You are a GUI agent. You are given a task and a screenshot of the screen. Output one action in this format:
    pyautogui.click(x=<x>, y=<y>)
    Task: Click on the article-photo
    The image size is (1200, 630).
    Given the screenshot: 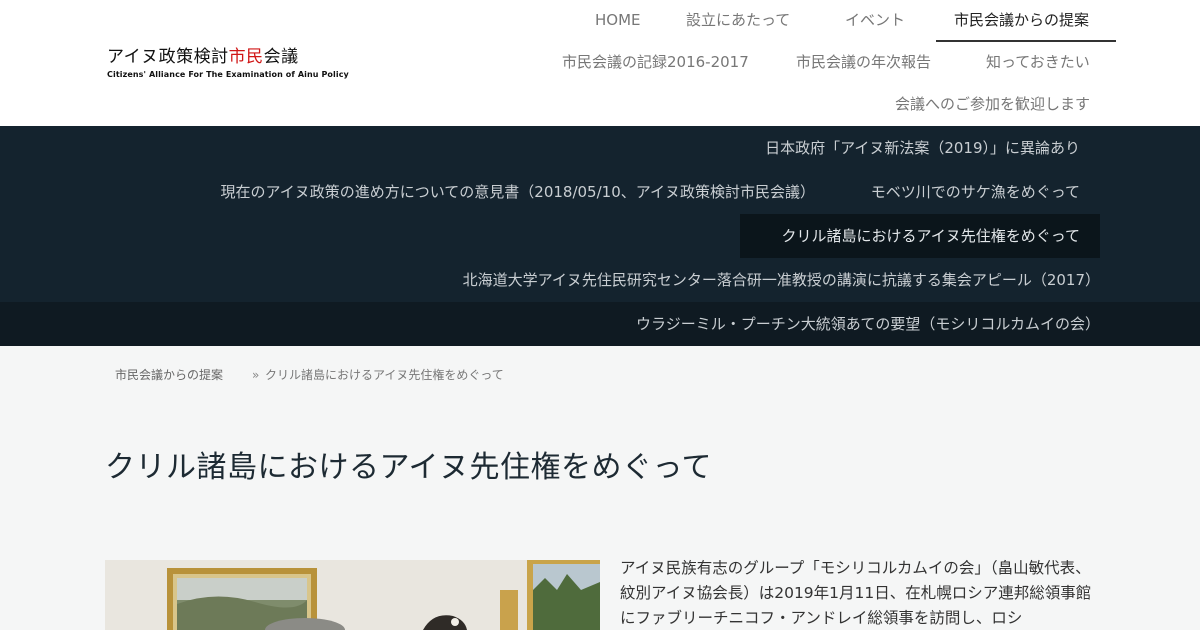 What is the action you would take?
    pyautogui.click(x=352, y=595)
    